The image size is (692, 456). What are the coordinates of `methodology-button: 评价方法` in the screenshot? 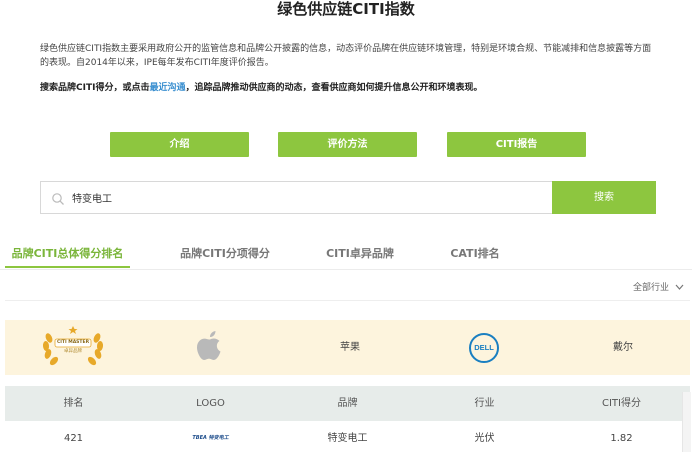 It's located at (347, 144).